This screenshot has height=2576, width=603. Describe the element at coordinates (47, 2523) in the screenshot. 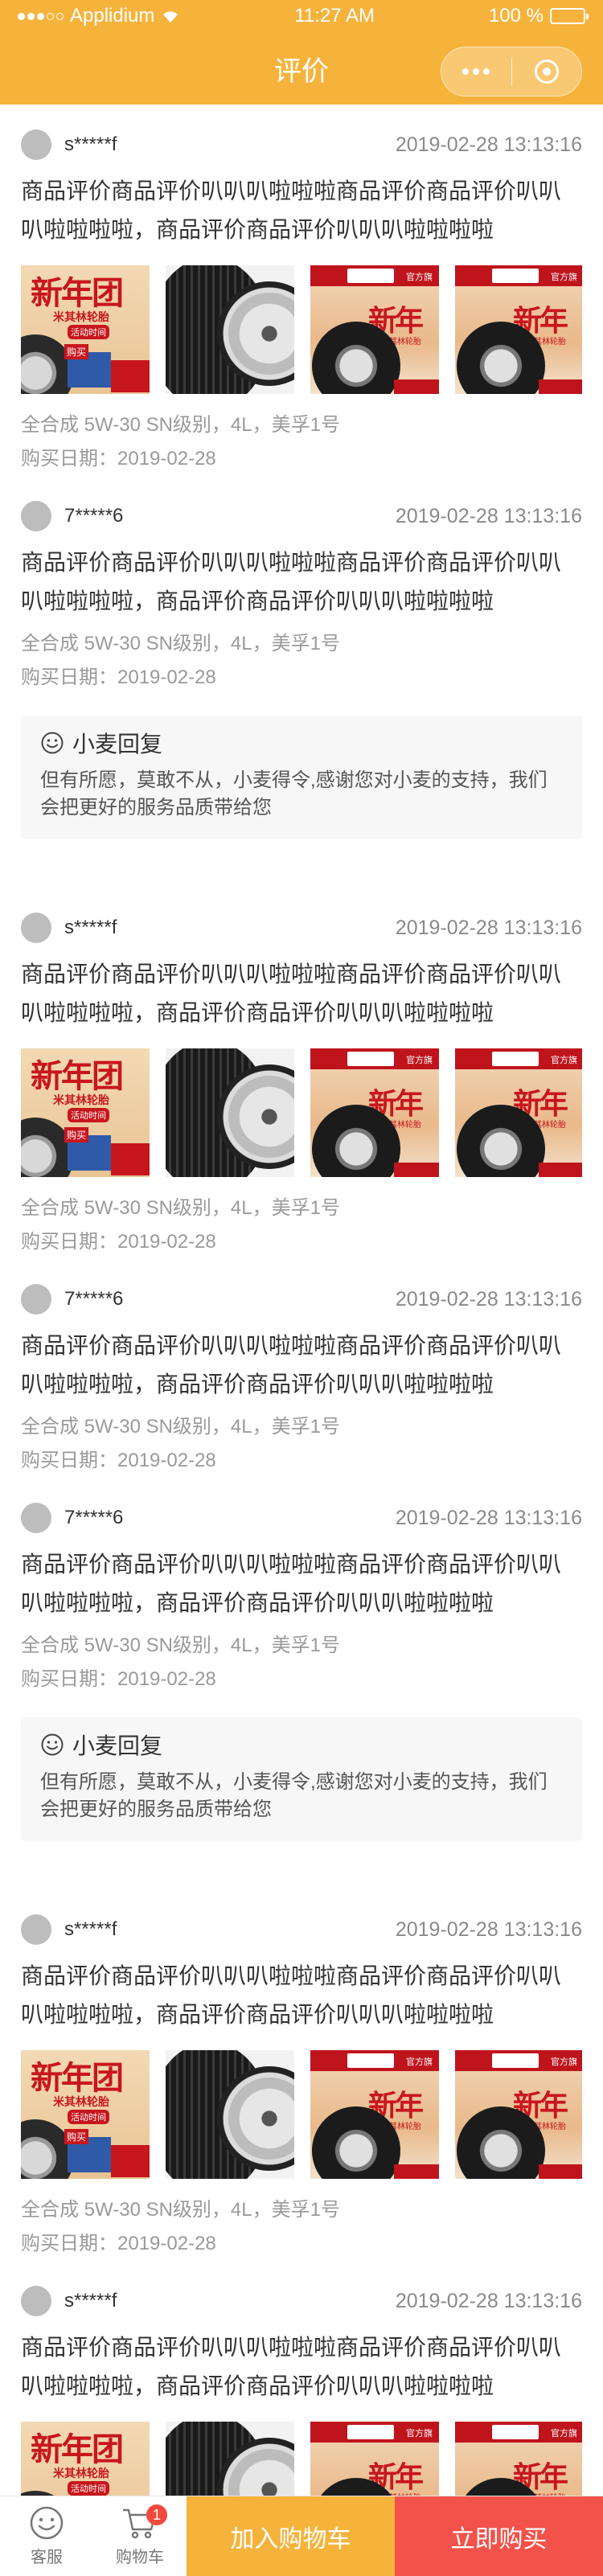

I see `service-icon` at that location.